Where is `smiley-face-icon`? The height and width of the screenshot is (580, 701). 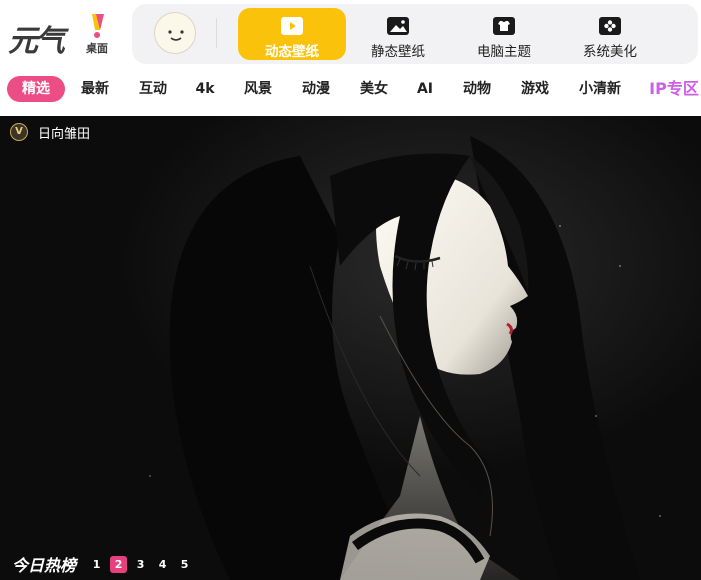 smiley-face-icon is located at coordinates (176, 35).